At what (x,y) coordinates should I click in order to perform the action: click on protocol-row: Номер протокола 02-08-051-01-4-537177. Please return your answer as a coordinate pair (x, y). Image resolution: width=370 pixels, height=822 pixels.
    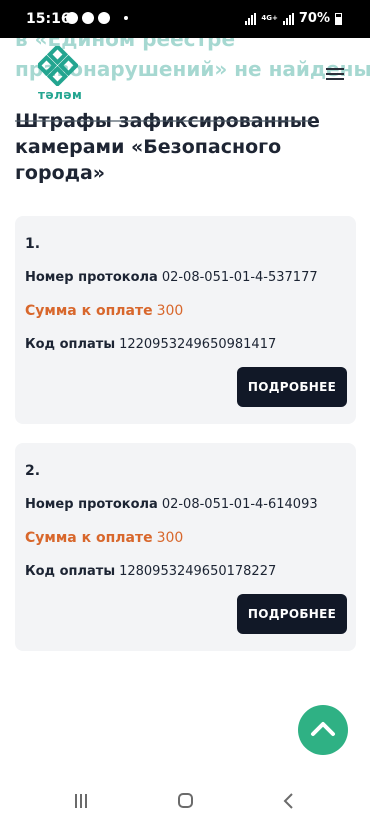
    Looking at the image, I should click on (171, 277).